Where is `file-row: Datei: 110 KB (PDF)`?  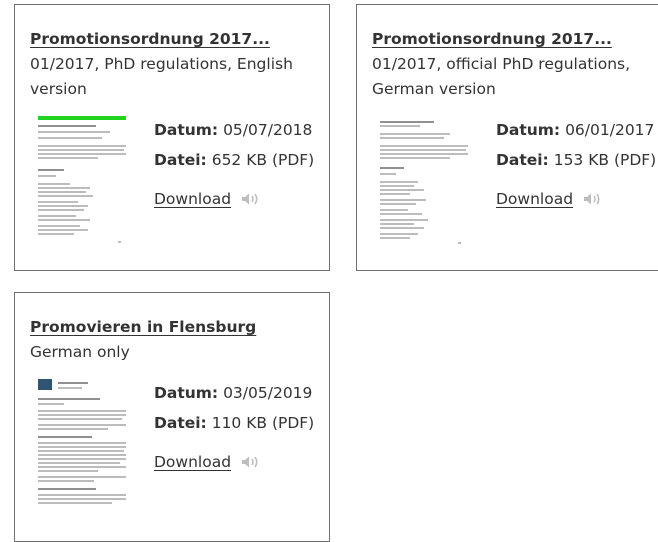 file-row: Datei: 110 KB (PDF) is located at coordinates (234, 423).